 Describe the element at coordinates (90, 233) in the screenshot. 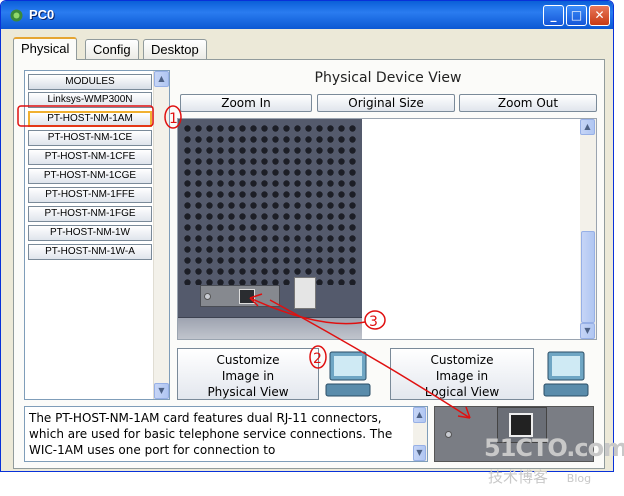

I see `module-item: PT-HOST-NM-1W` at that location.